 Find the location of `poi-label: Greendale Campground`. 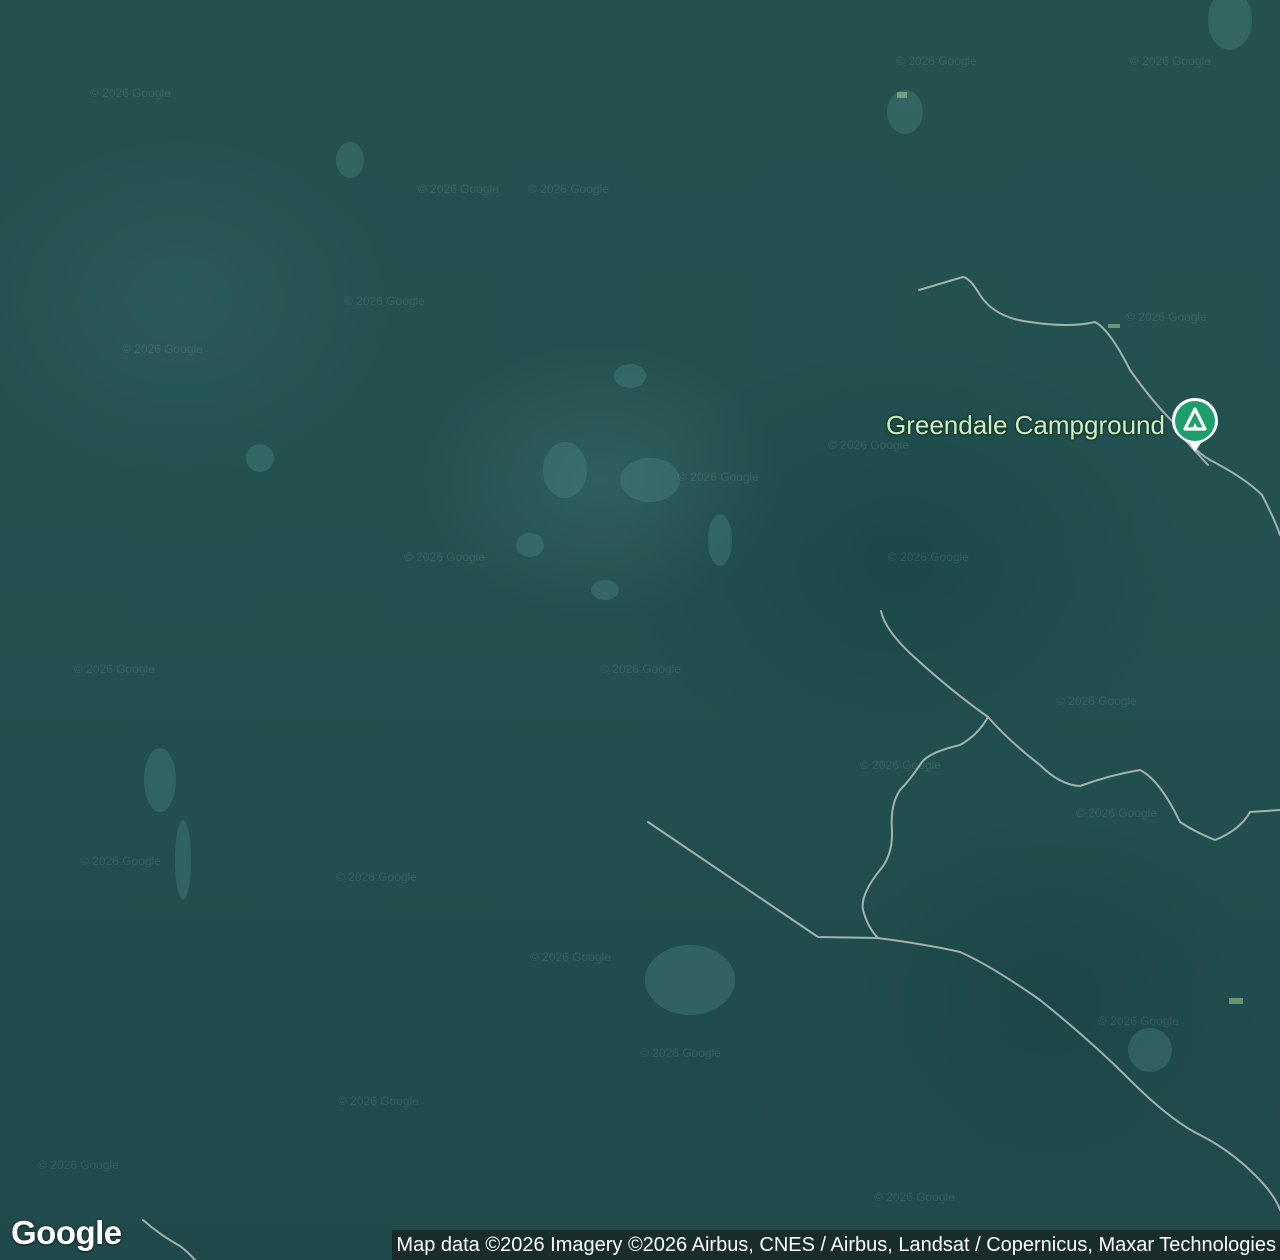

poi-label: Greendale Campground is located at coordinates (1025, 425).